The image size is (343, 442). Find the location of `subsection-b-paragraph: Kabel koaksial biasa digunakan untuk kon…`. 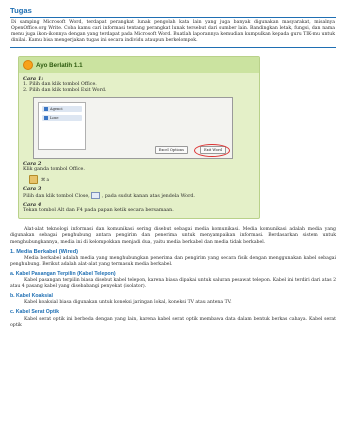

subsection-b-paragraph: Kabel koaksial biasa digunakan untuk kon… is located at coordinates (128, 303).